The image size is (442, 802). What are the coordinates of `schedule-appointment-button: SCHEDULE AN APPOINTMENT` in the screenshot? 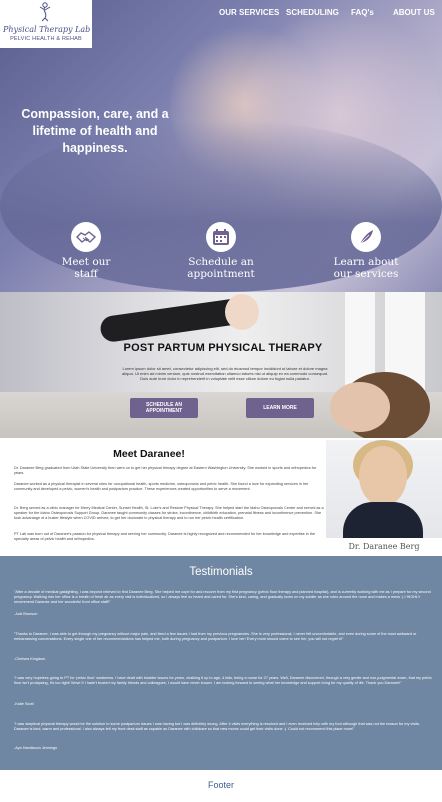 It's located at (164, 408).